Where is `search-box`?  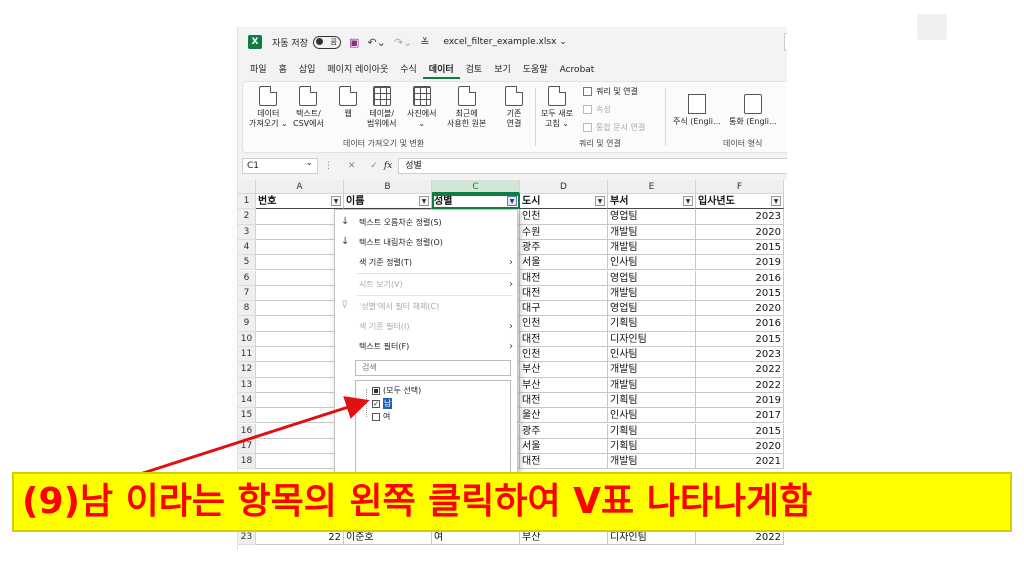 search-box is located at coordinates (785, 42).